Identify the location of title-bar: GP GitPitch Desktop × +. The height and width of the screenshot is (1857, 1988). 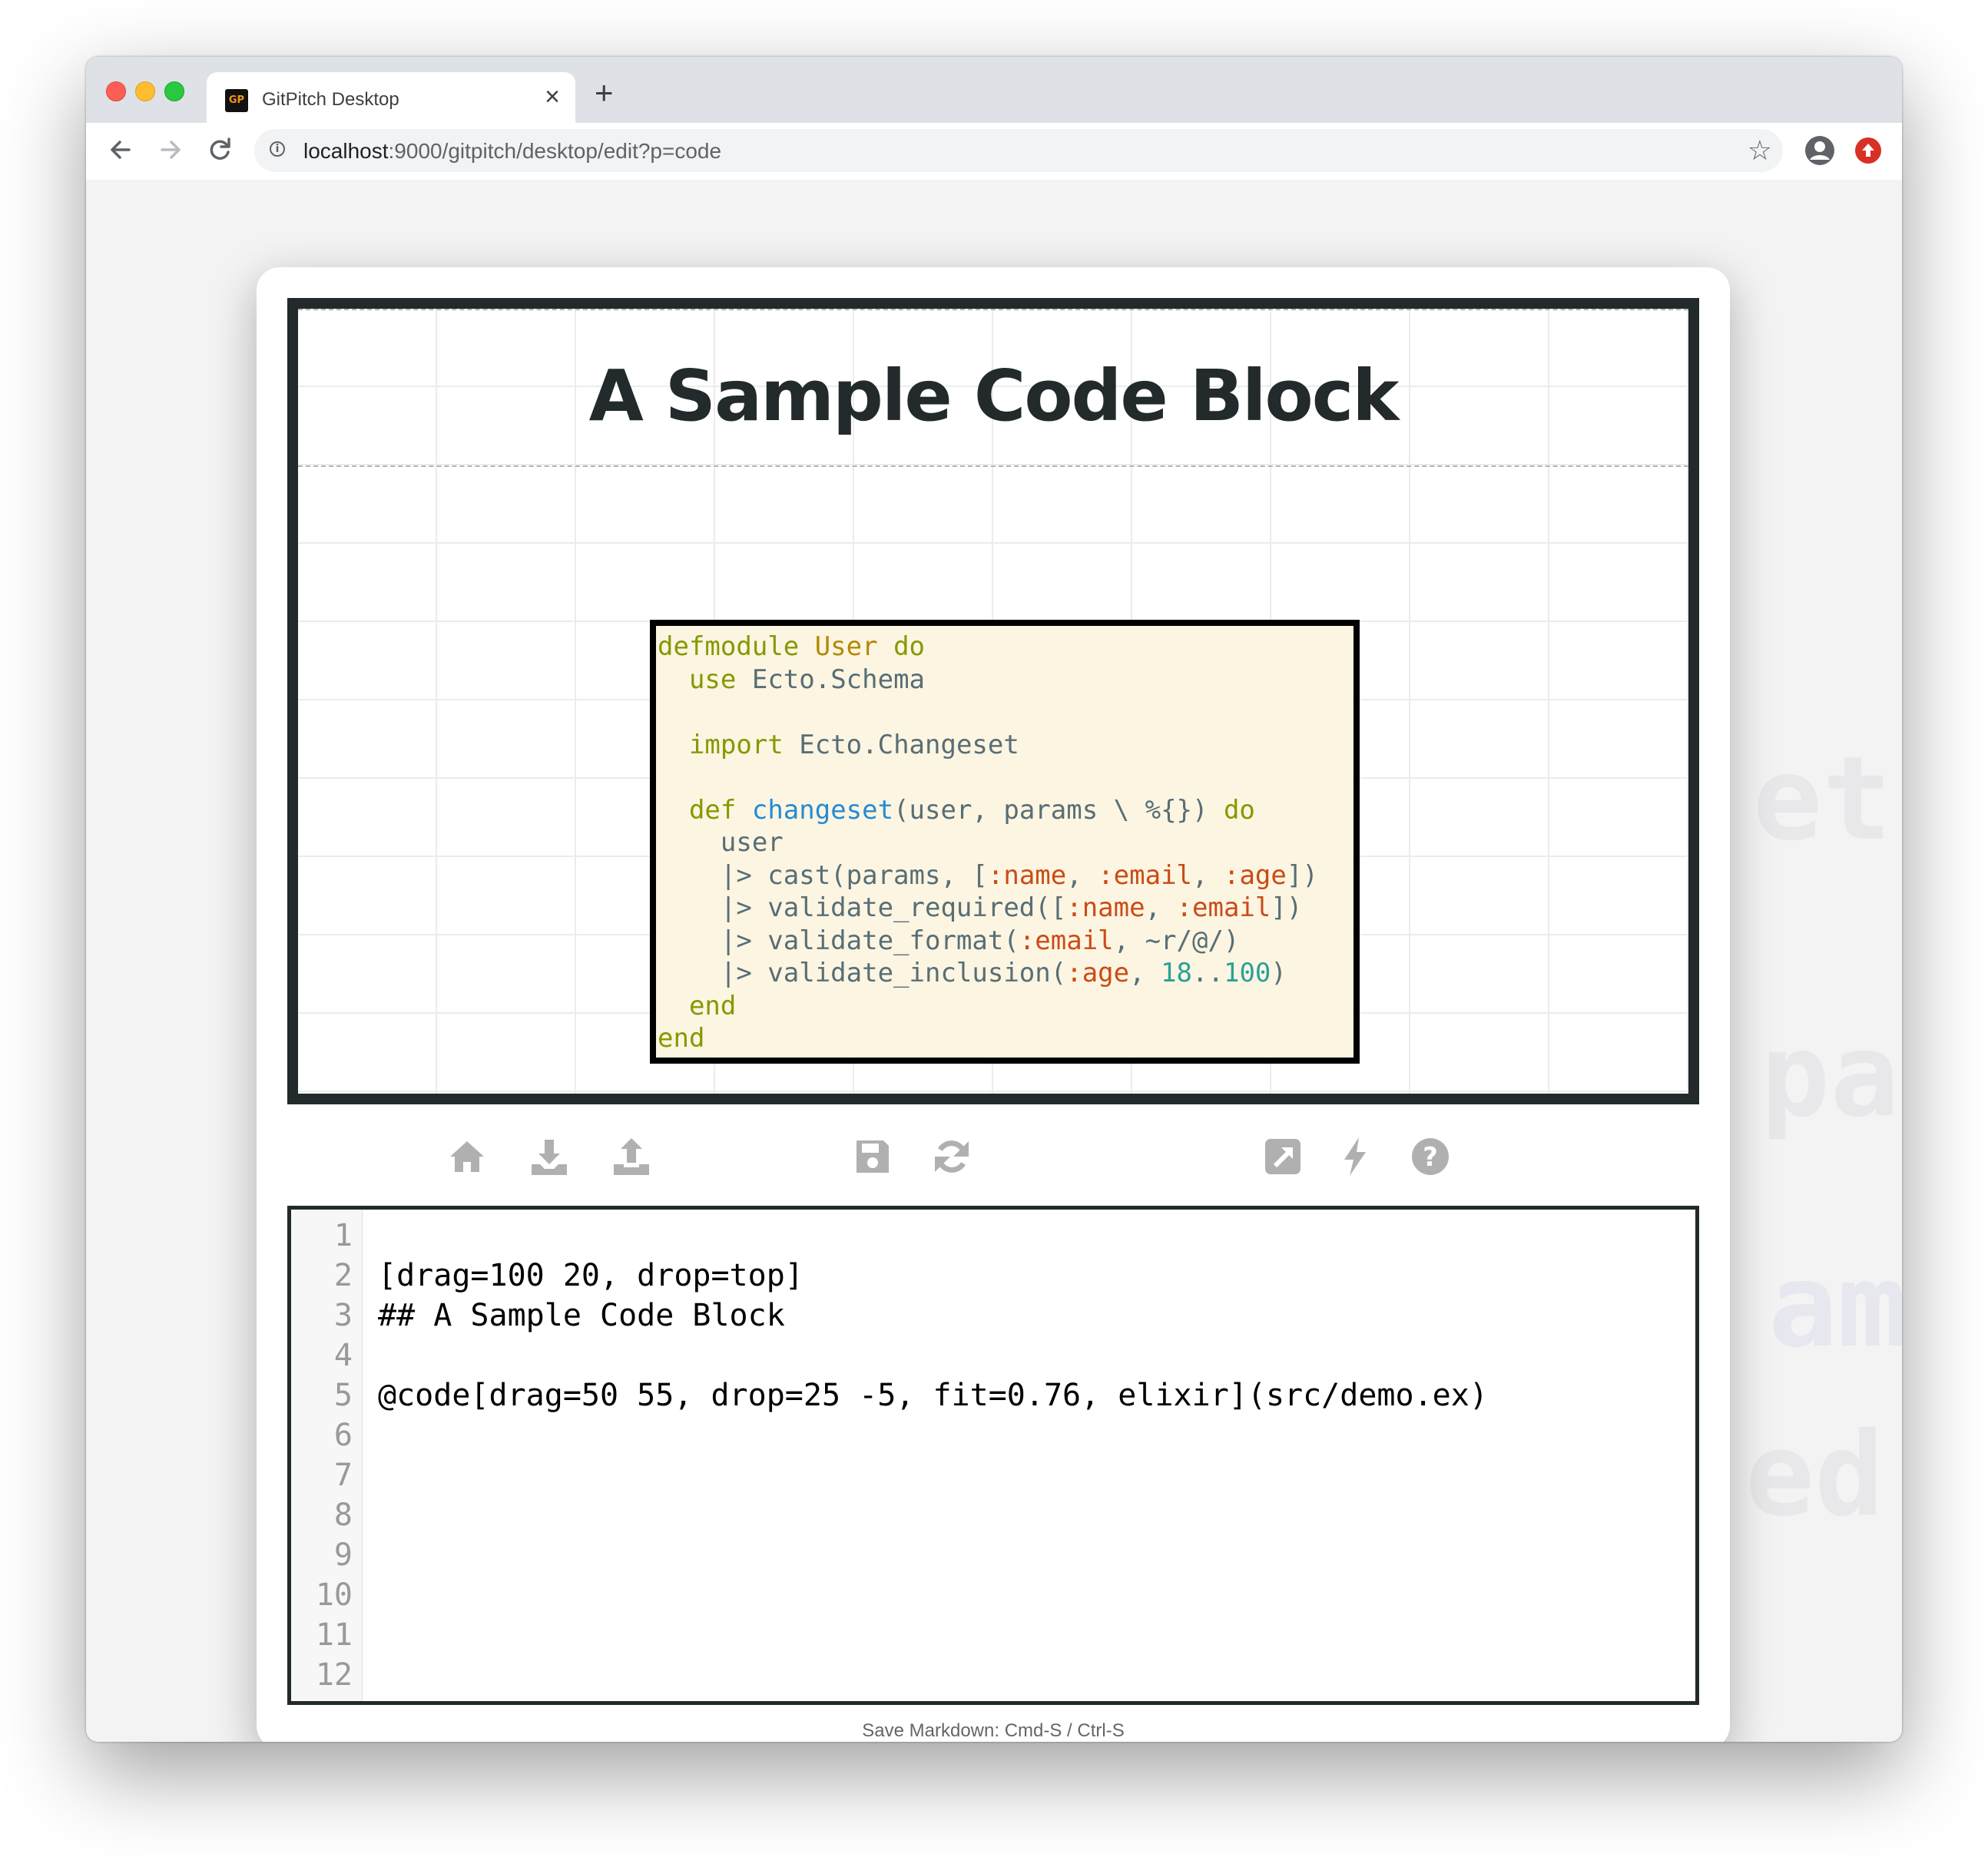
(994, 90).